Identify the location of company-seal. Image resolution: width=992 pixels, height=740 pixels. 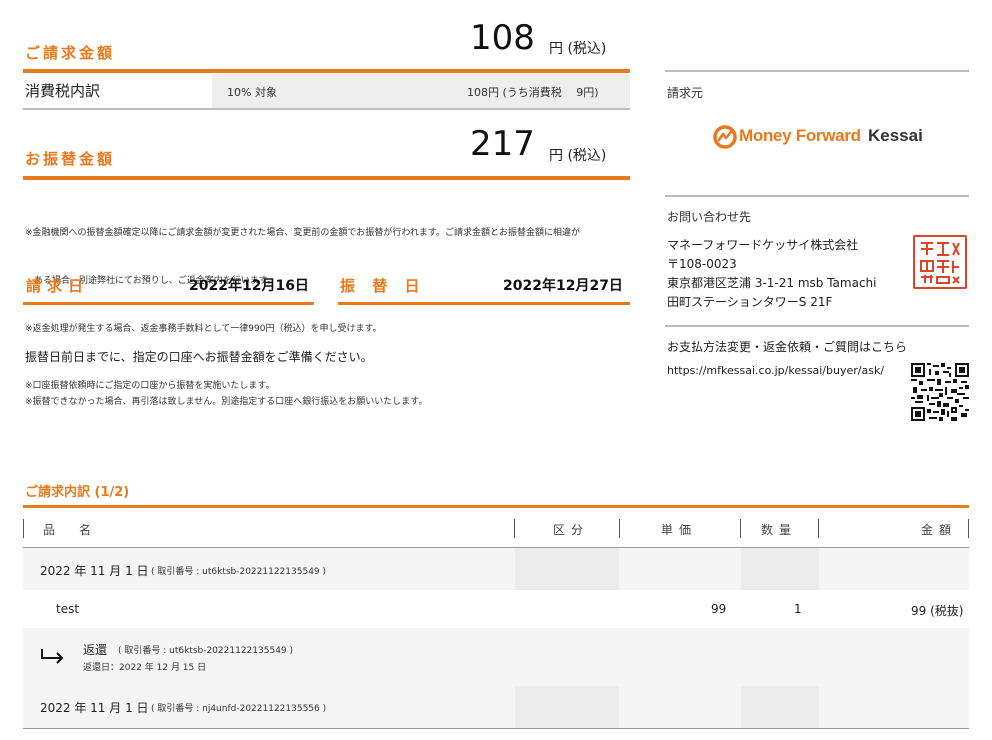
(940, 262).